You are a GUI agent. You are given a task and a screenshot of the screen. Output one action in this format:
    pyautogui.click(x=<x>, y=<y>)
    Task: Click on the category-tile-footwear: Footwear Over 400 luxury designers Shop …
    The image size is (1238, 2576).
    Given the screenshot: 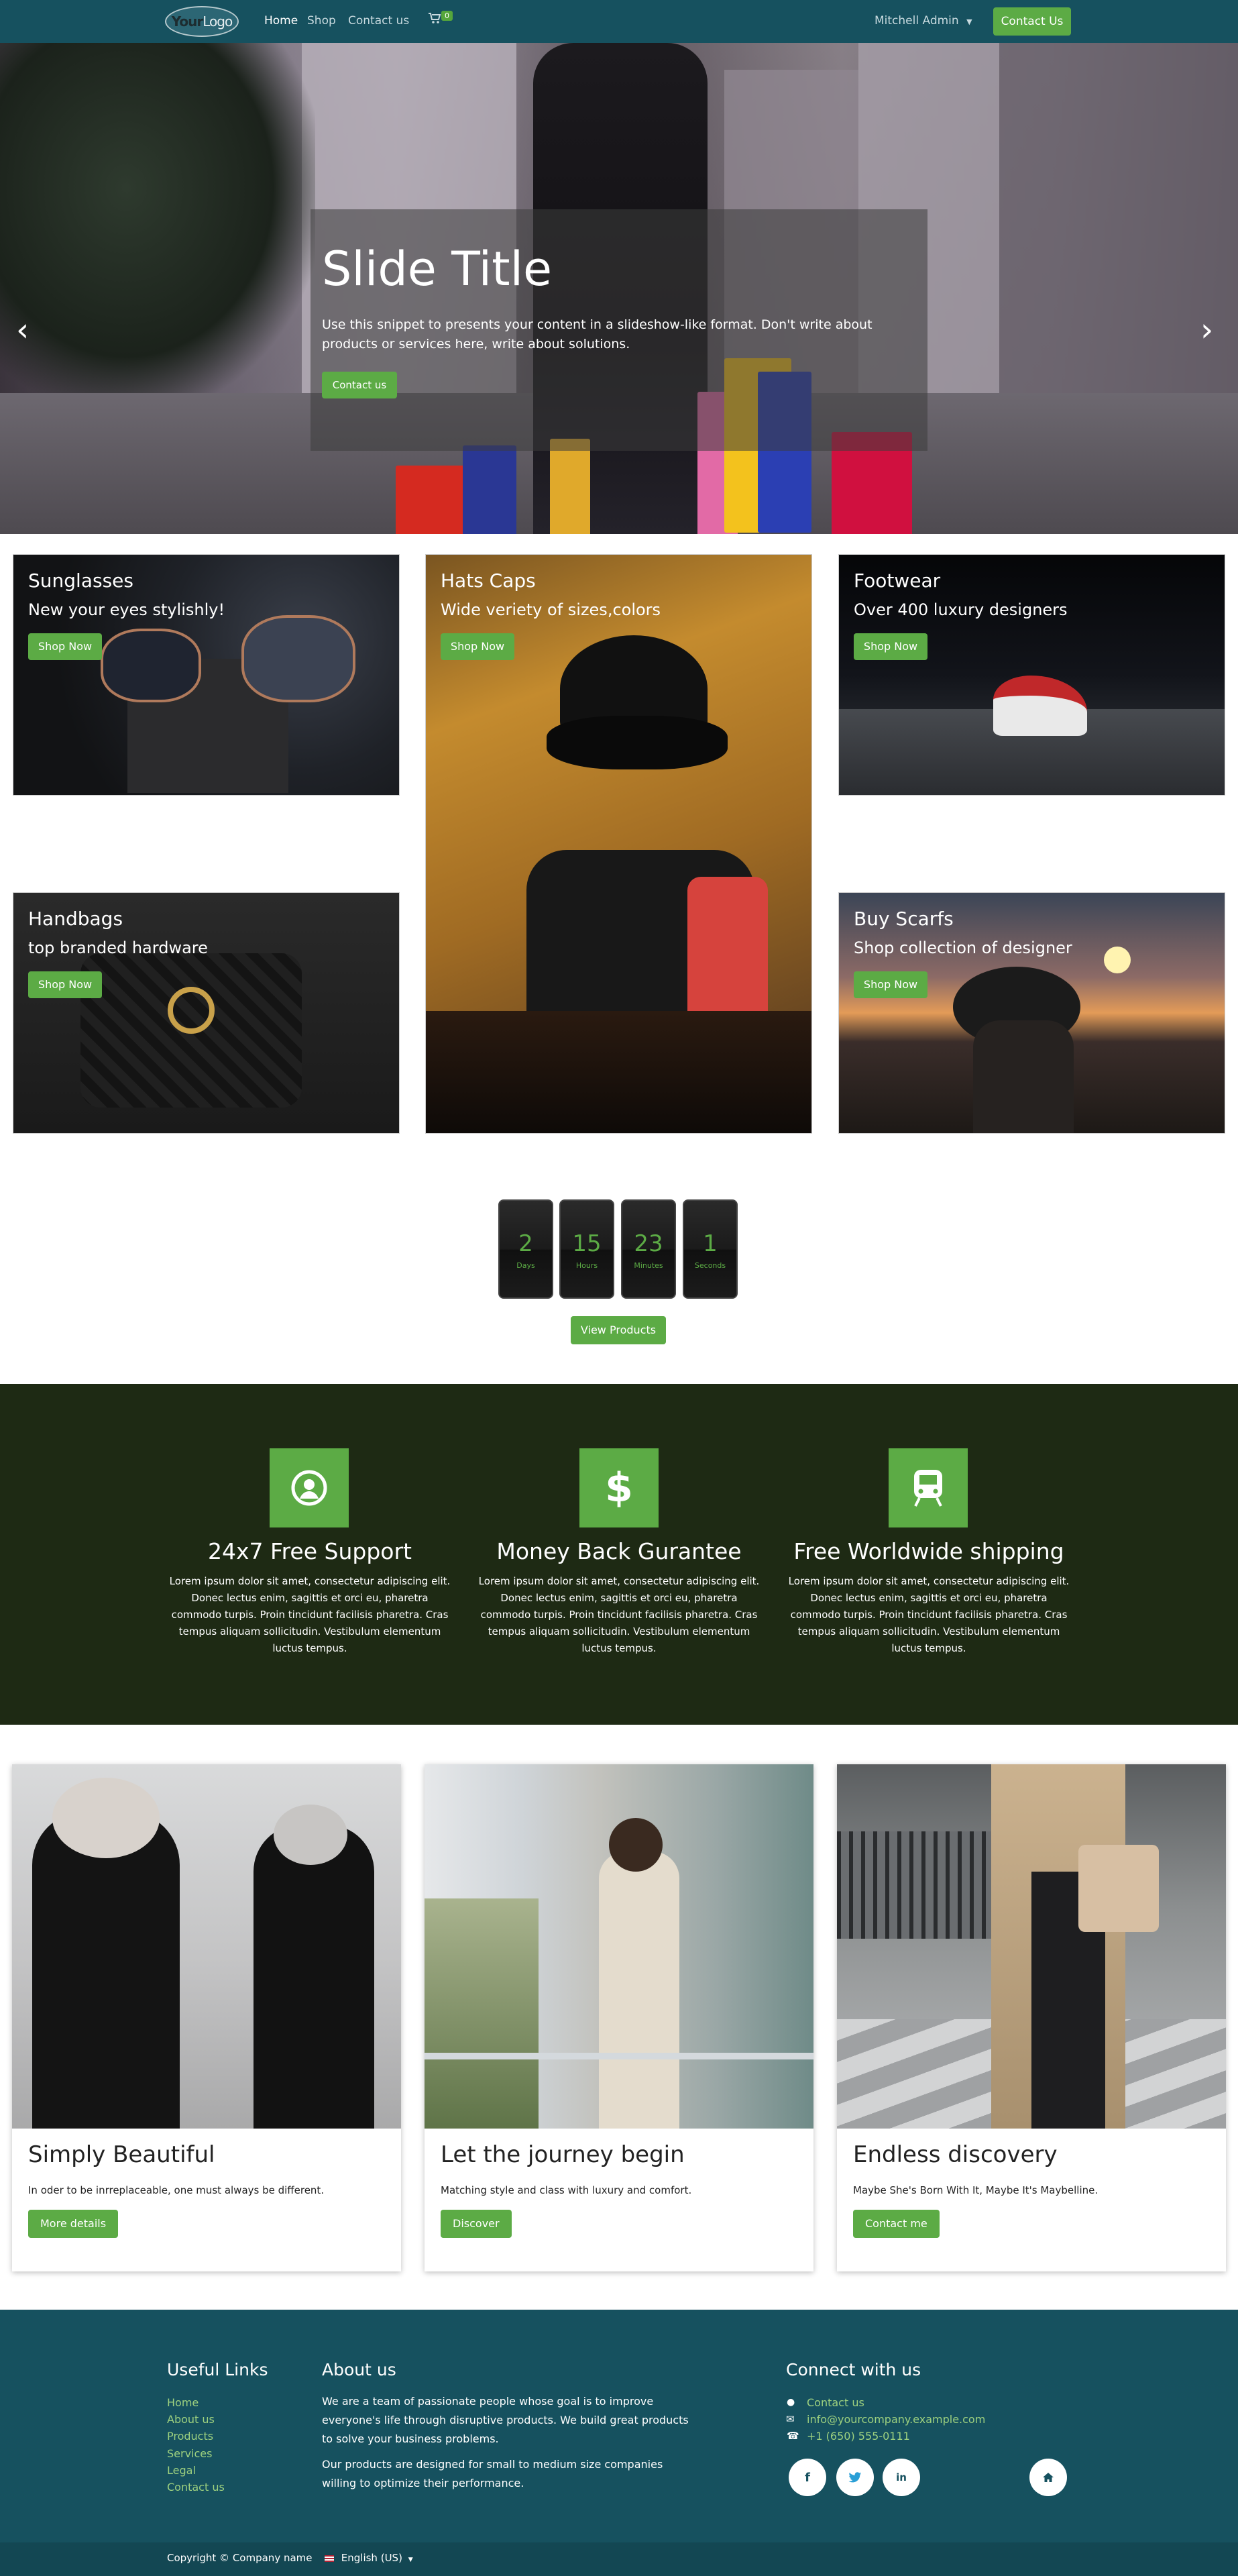 What is the action you would take?
    pyautogui.click(x=1031, y=675)
    